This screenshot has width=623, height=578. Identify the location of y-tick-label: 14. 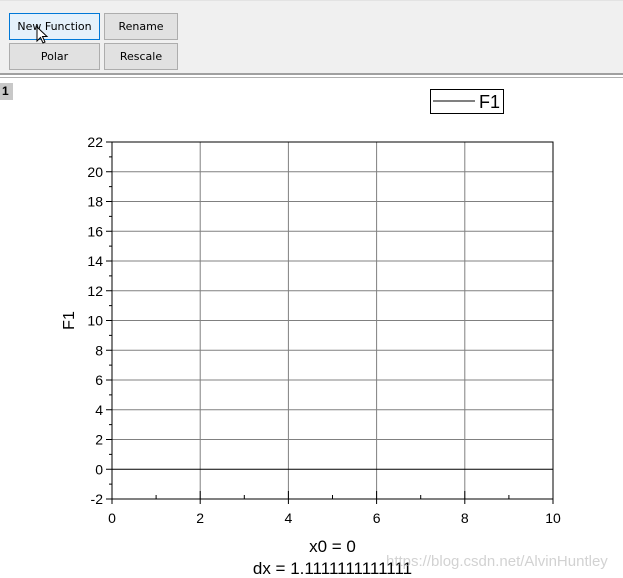
(95, 261).